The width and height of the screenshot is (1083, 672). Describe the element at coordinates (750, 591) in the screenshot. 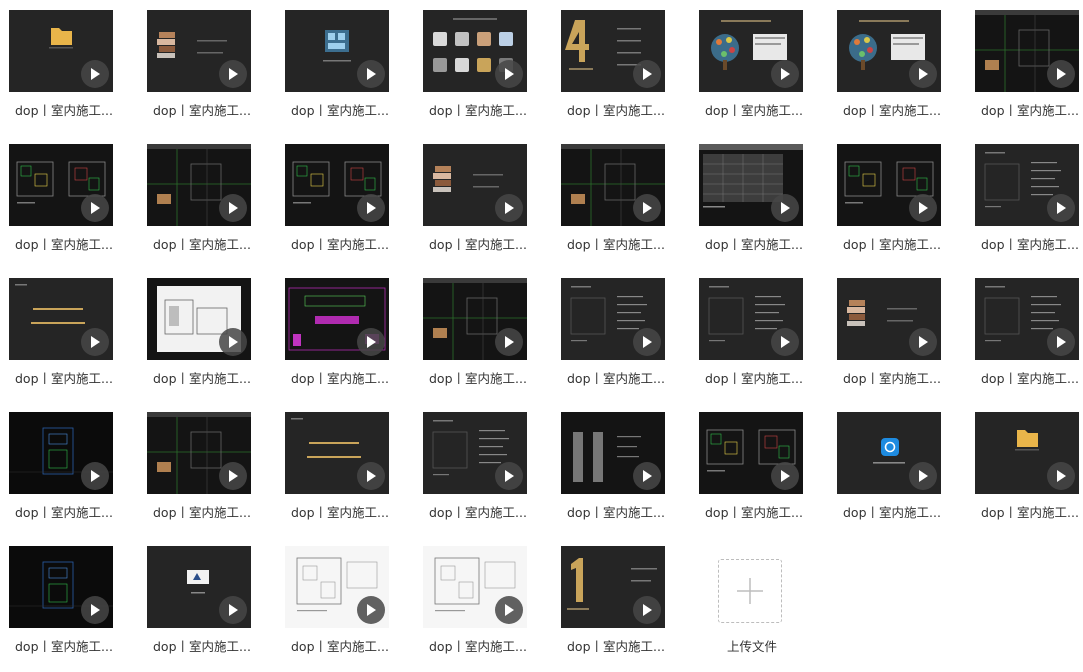

I see `upload-button` at that location.